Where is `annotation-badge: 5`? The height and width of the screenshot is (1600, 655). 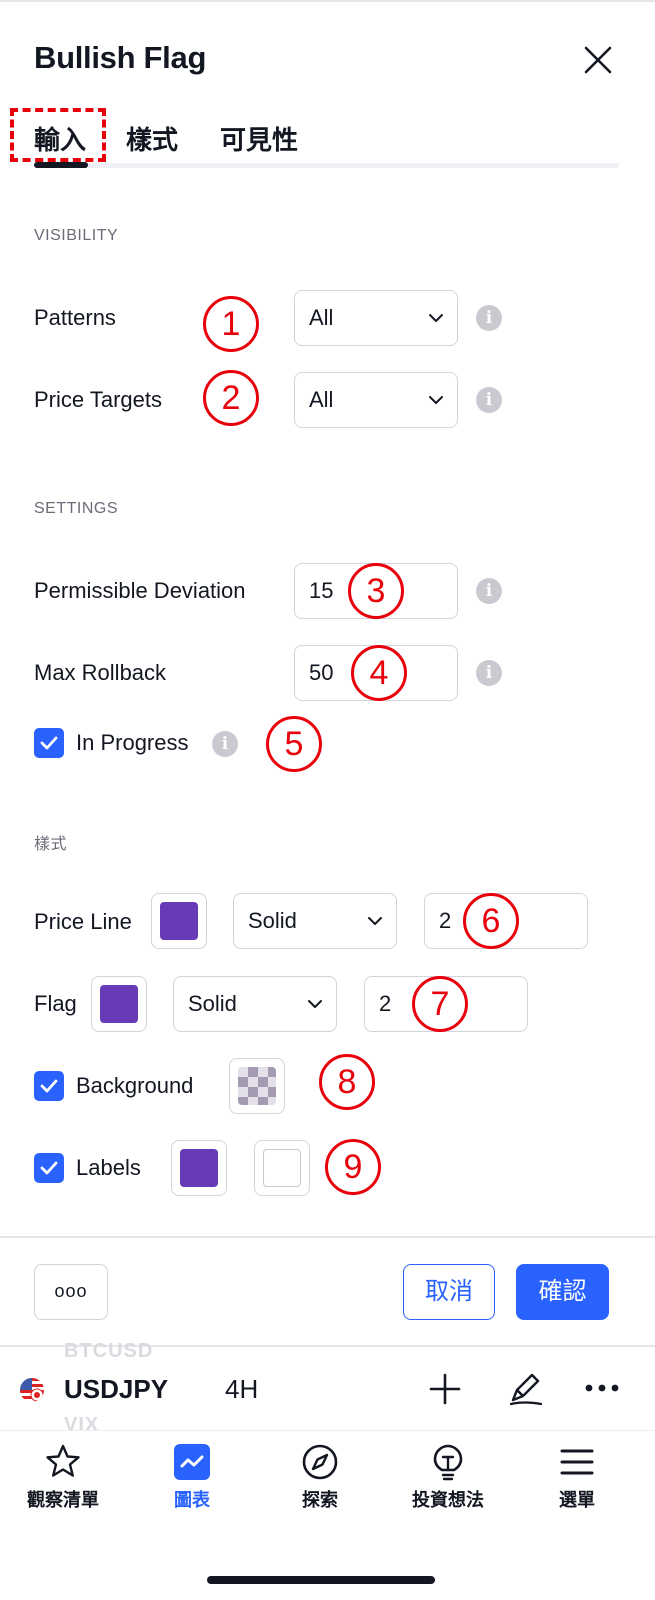
annotation-badge: 5 is located at coordinates (294, 744).